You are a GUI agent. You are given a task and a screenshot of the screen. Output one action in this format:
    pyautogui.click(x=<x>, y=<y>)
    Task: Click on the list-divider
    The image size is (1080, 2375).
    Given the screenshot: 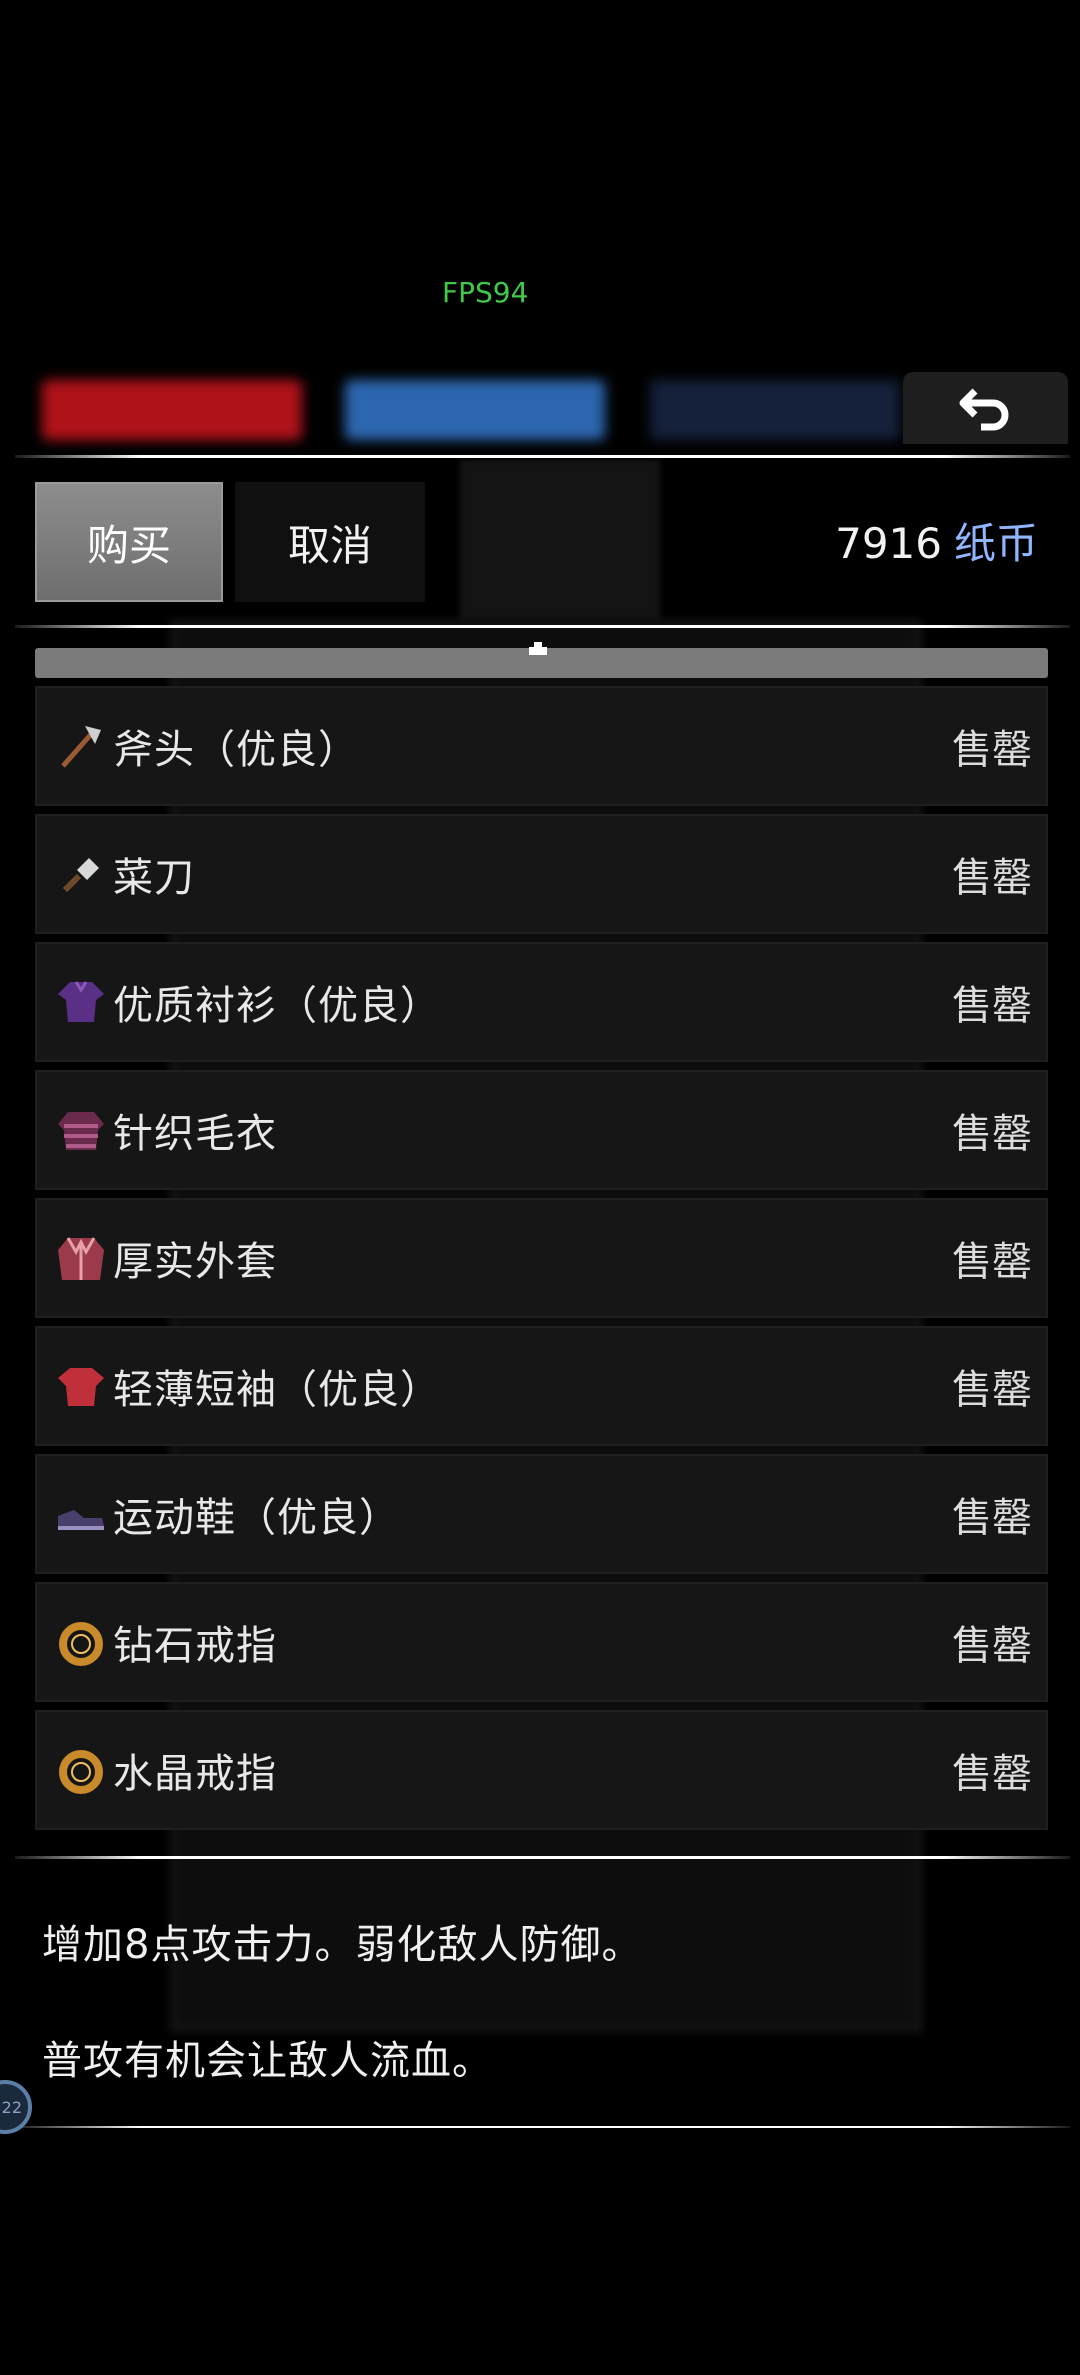 What is the action you would take?
    pyautogui.click(x=542, y=1857)
    